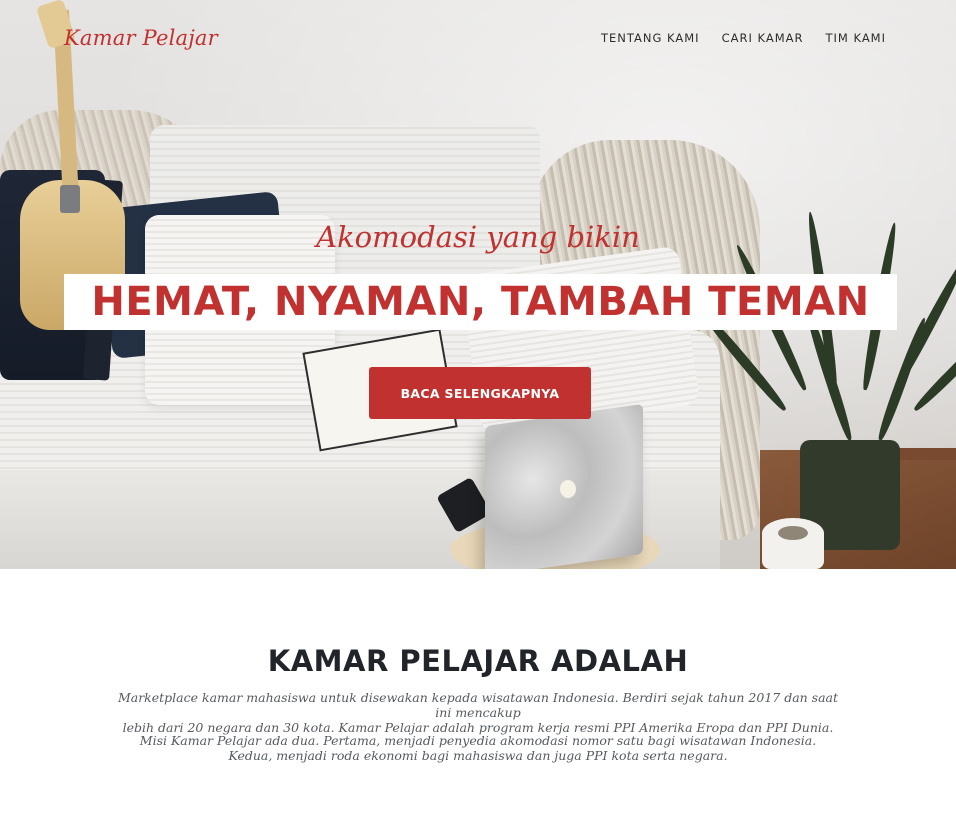 This screenshot has height=829, width=956. Describe the element at coordinates (141, 38) in the screenshot. I see `brand-logo: Kamar Pelajar` at that location.